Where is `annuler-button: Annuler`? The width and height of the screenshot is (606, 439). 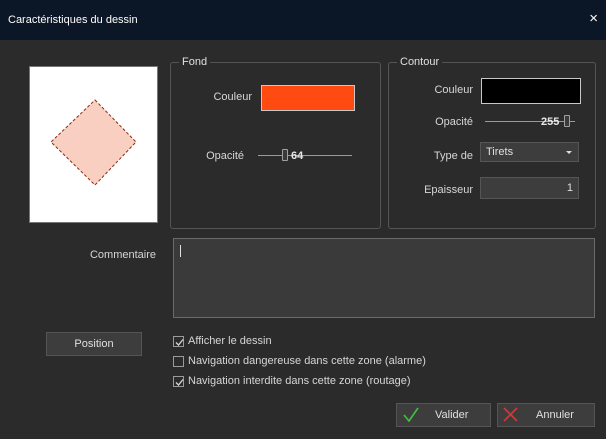
annuler-button: Annuler is located at coordinates (546, 415).